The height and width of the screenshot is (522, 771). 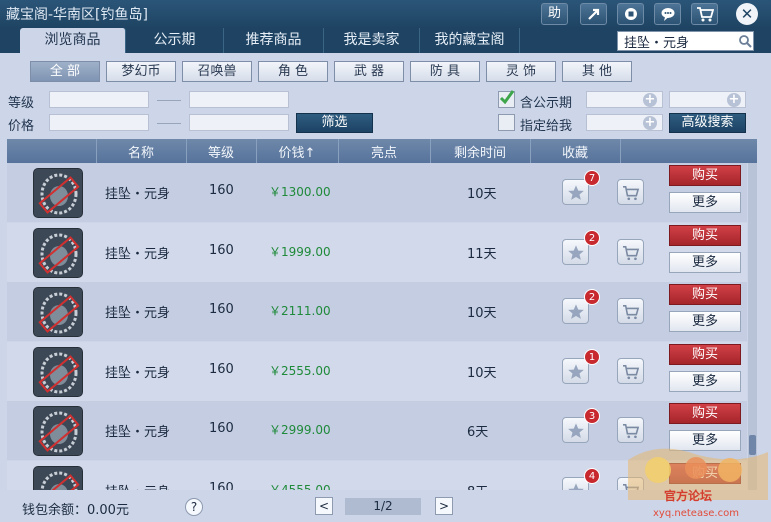 I want to click on level-label: 等级, so click(x=21, y=103).